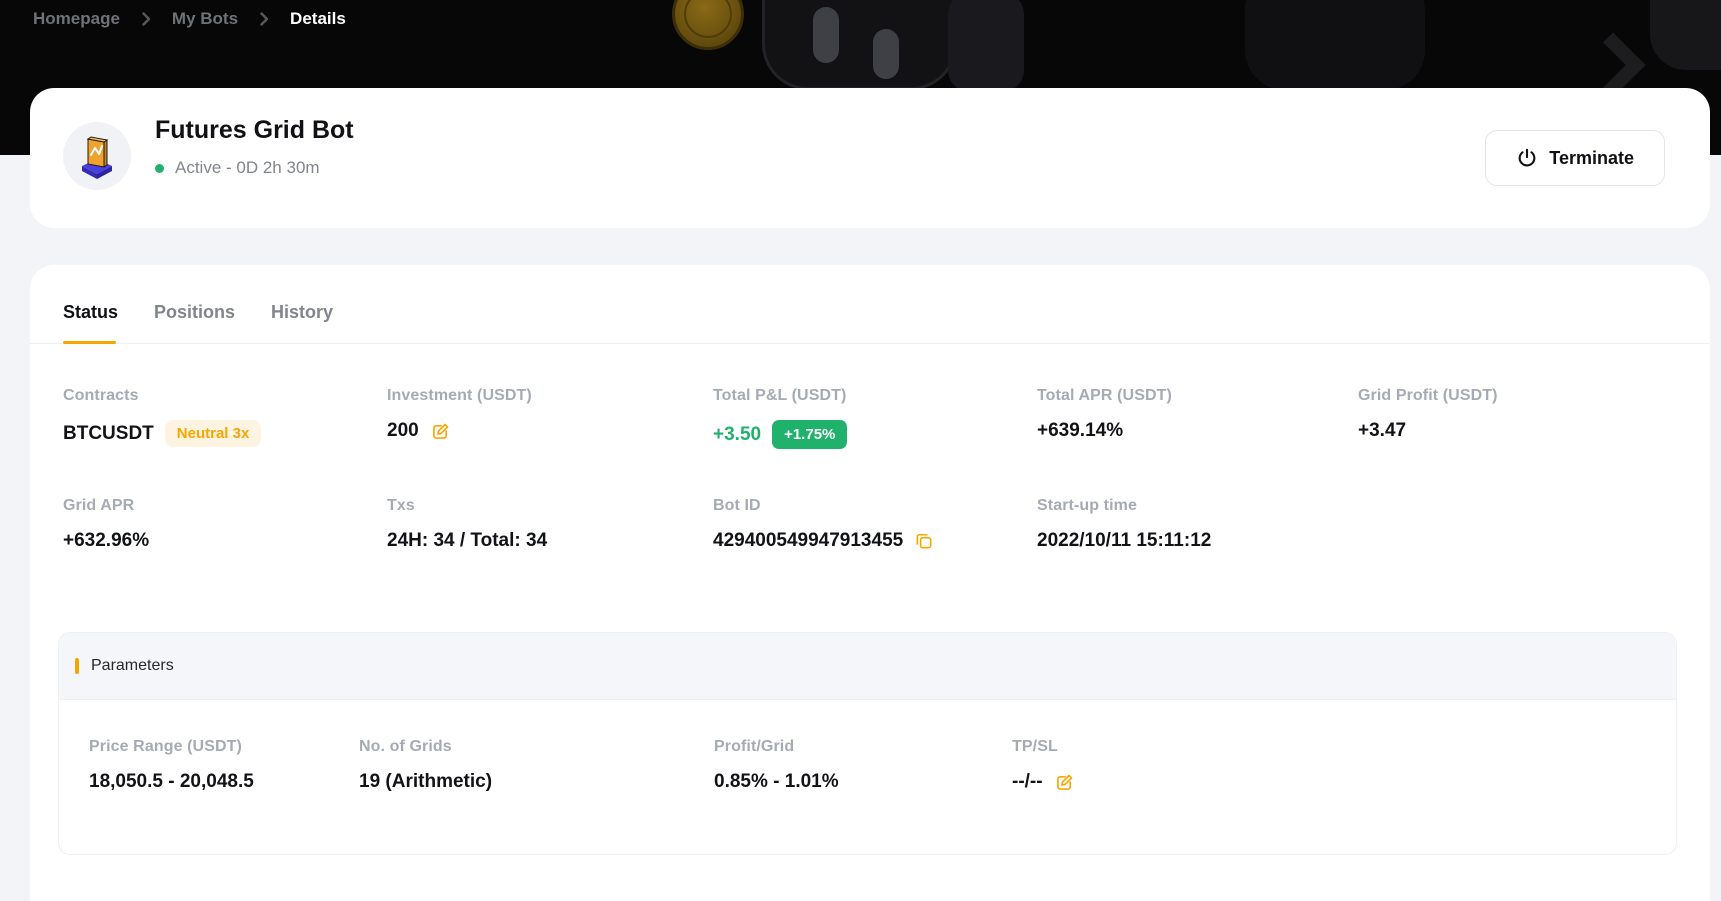 The width and height of the screenshot is (1721, 901). Describe the element at coordinates (224, 765) in the screenshot. I see `param-price-range: Price Range (USDT) 18,050.5 - 20,048.5` at that location.